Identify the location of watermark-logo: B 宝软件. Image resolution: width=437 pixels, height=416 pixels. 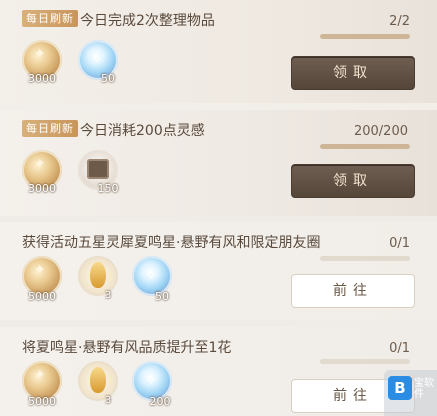
(410, 393).